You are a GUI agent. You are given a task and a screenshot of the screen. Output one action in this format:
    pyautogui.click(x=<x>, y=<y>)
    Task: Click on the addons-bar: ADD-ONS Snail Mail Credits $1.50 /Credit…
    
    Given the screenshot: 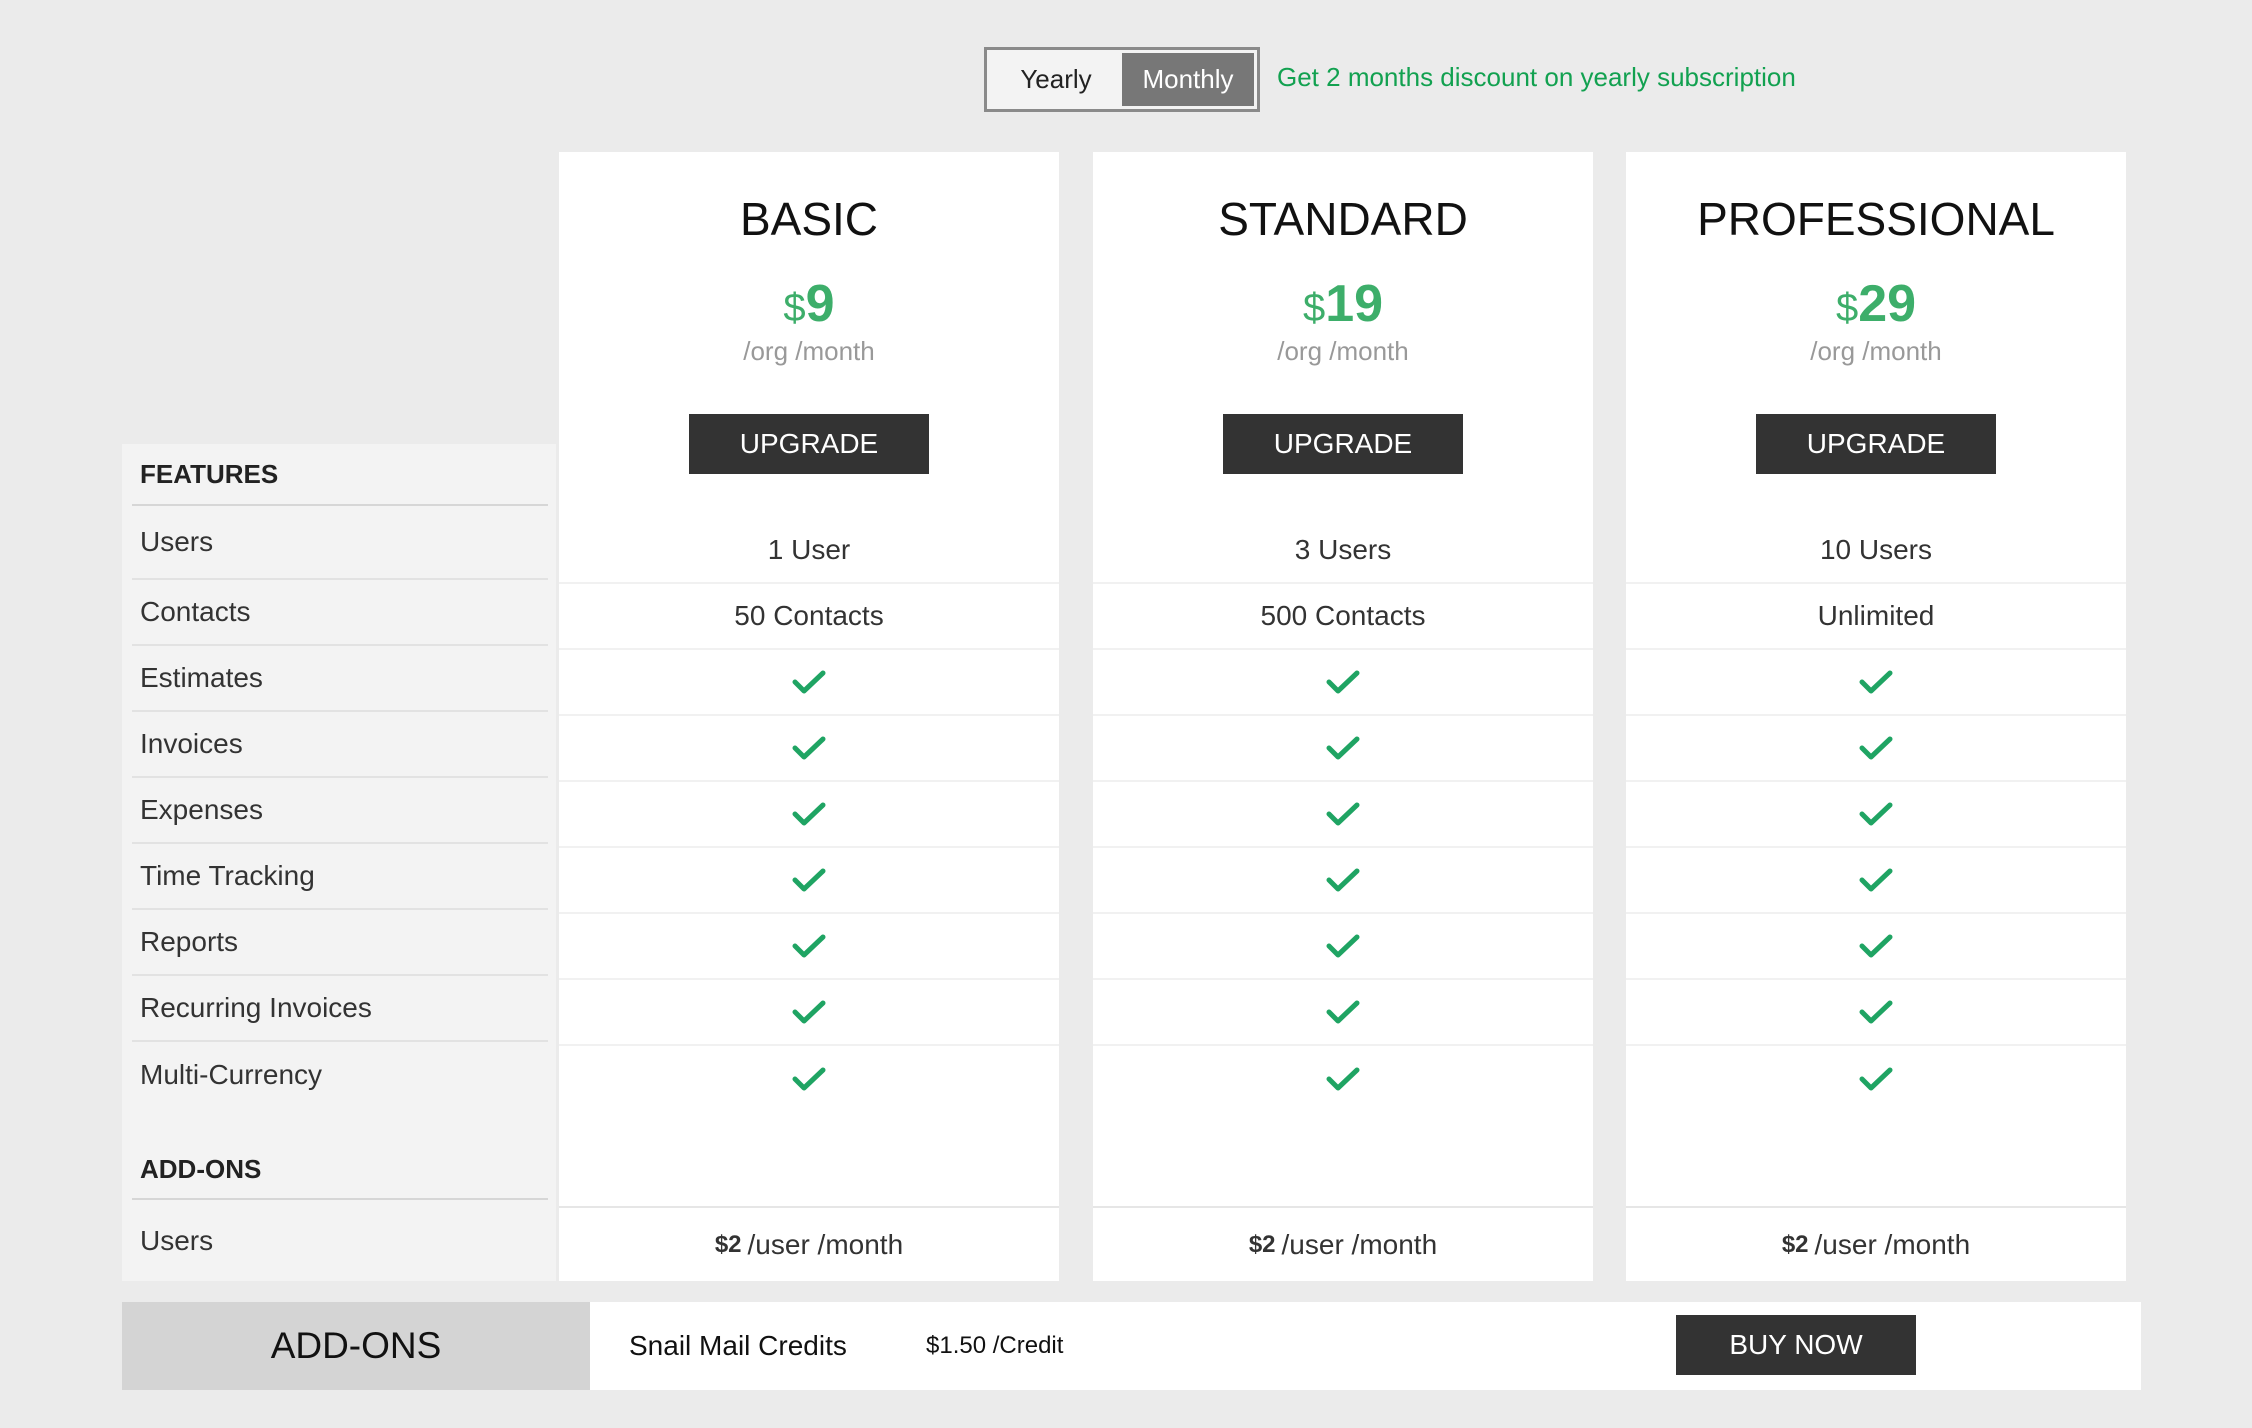 What is the action you would take?
    pyautogui.click(x=1131, y=1346)
    